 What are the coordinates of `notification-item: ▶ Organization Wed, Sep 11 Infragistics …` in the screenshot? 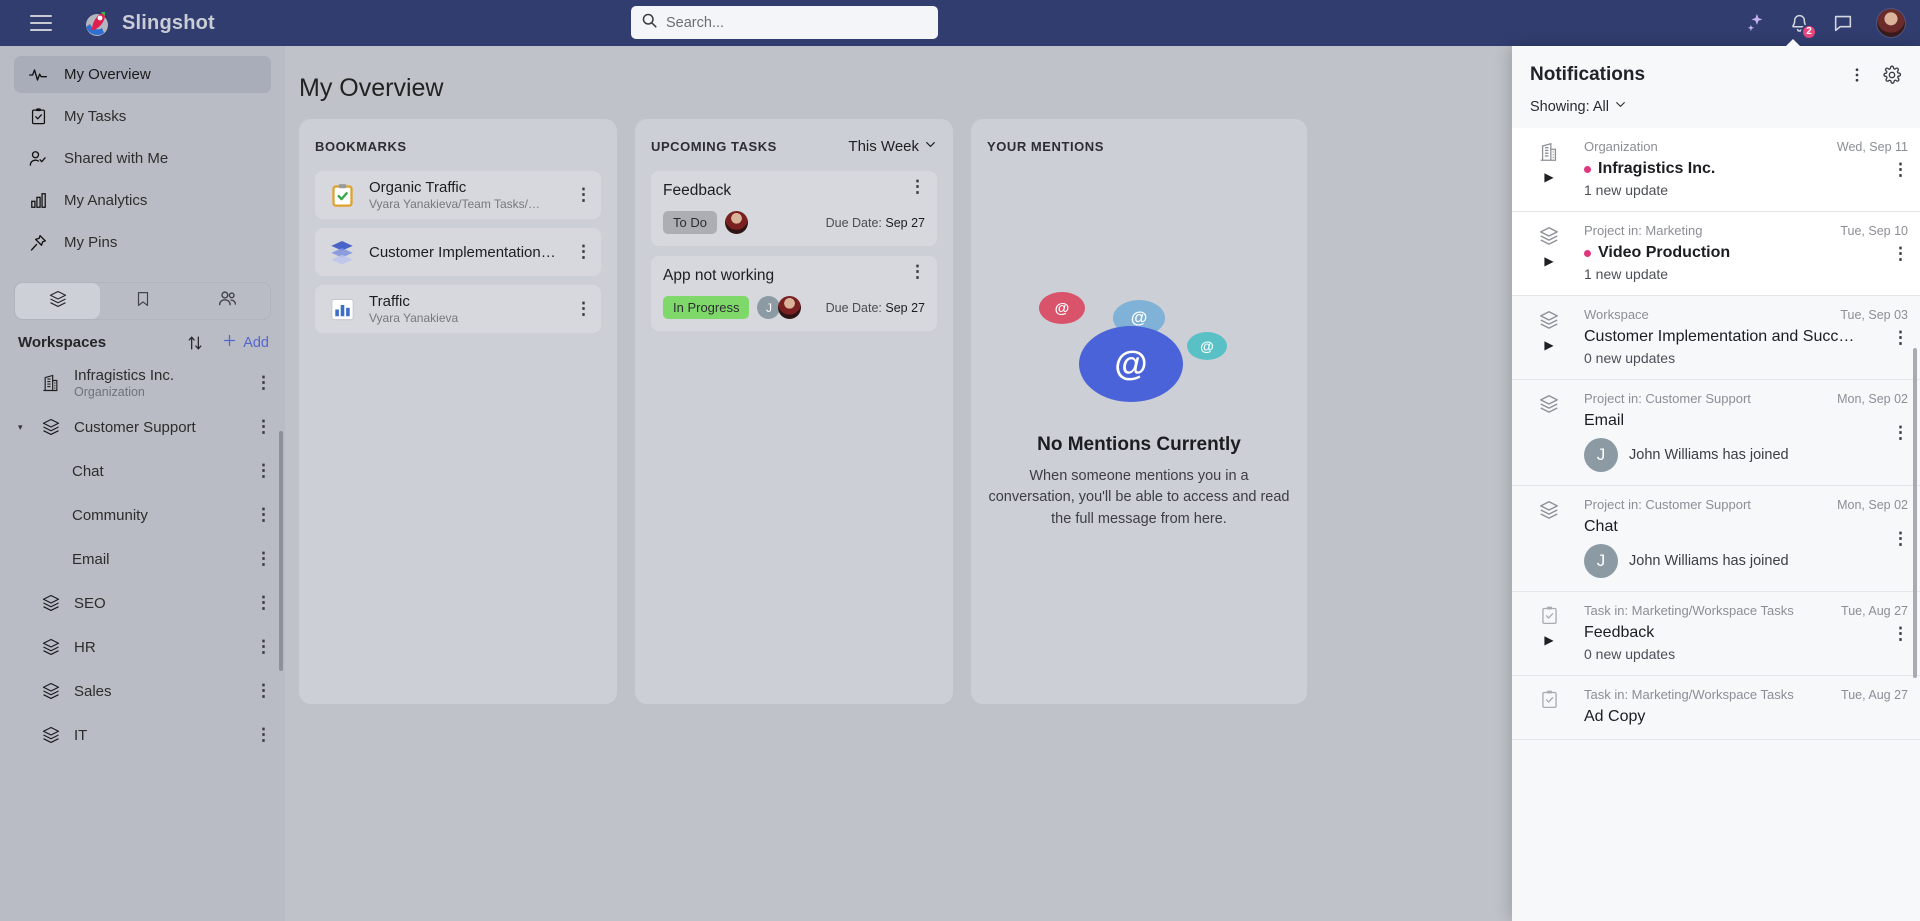 It's located at (1716, 170).